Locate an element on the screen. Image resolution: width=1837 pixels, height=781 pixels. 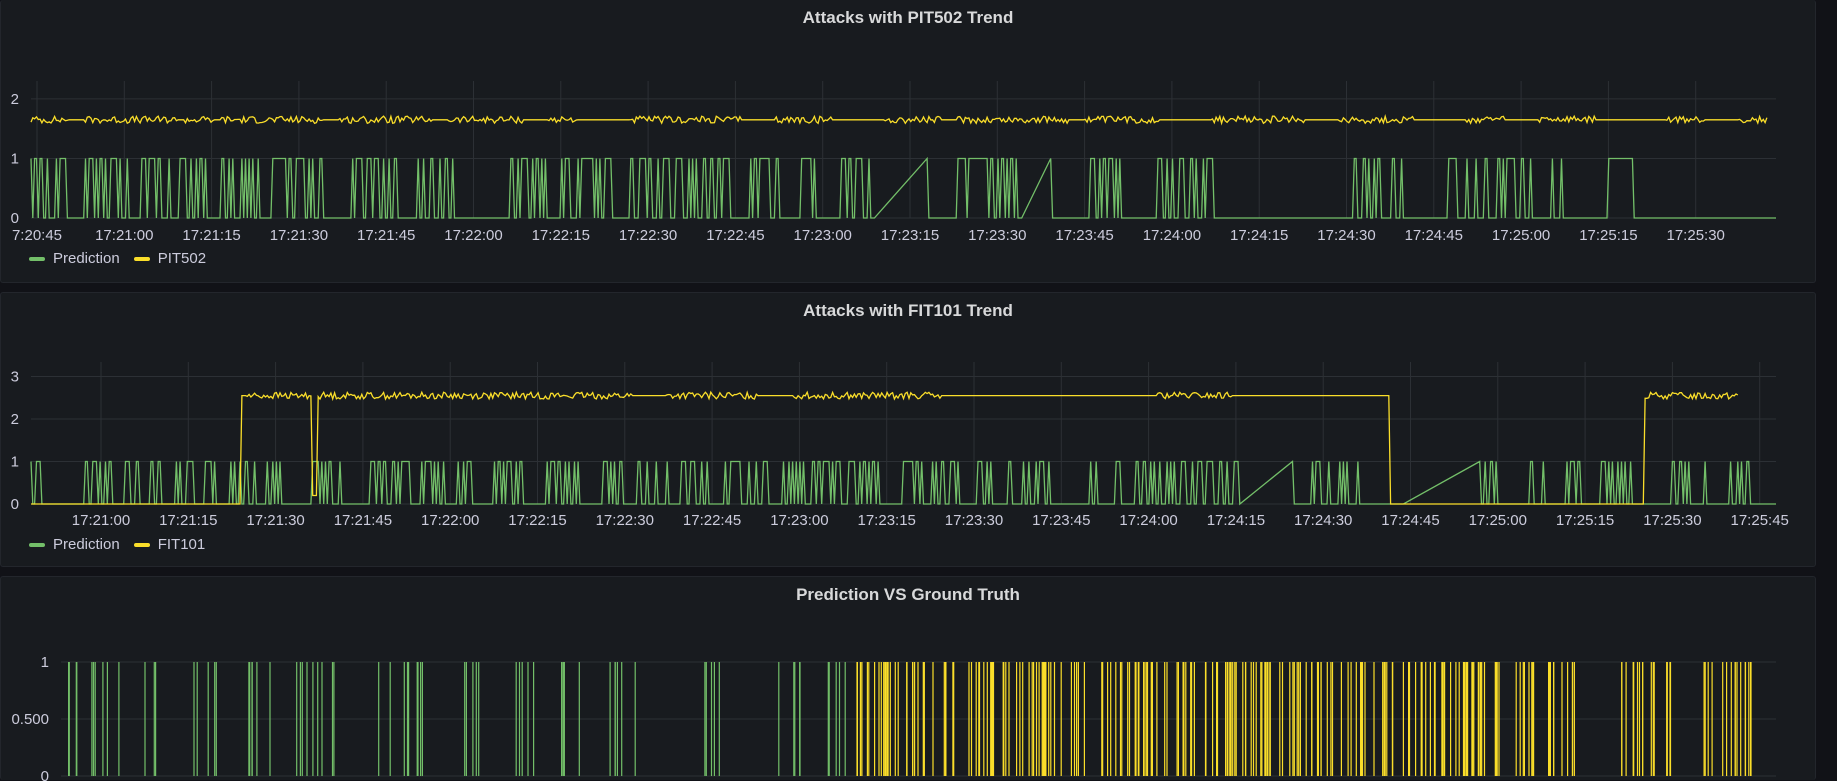
legend-item-pit502: PIT502 is located at coordinates (170, 258).